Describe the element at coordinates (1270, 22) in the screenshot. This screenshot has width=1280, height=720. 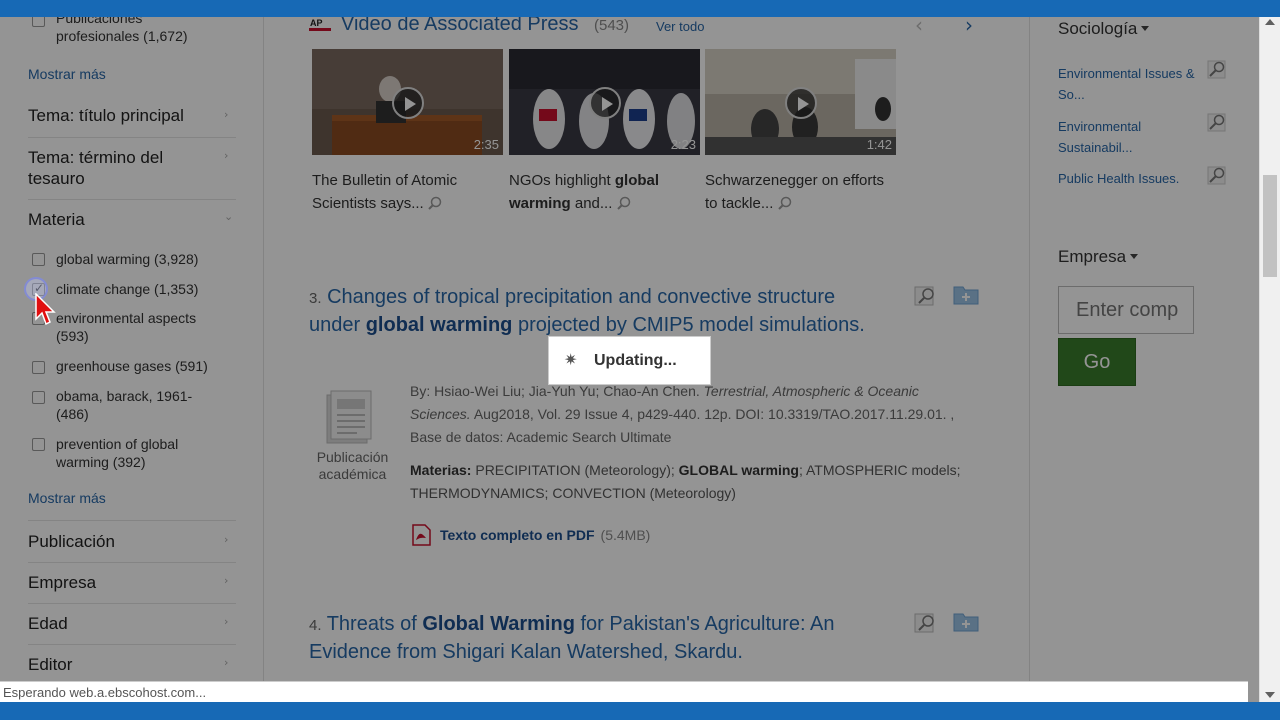
I see `scroll-up-icon` at that location.